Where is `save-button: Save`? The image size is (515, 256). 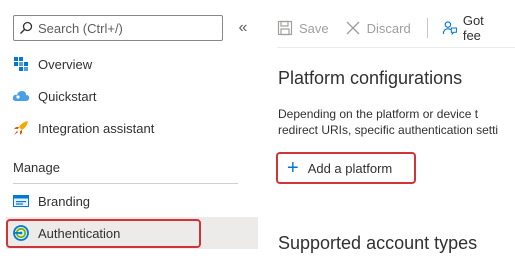 save-button: Save is located at coordinates (303, 28).